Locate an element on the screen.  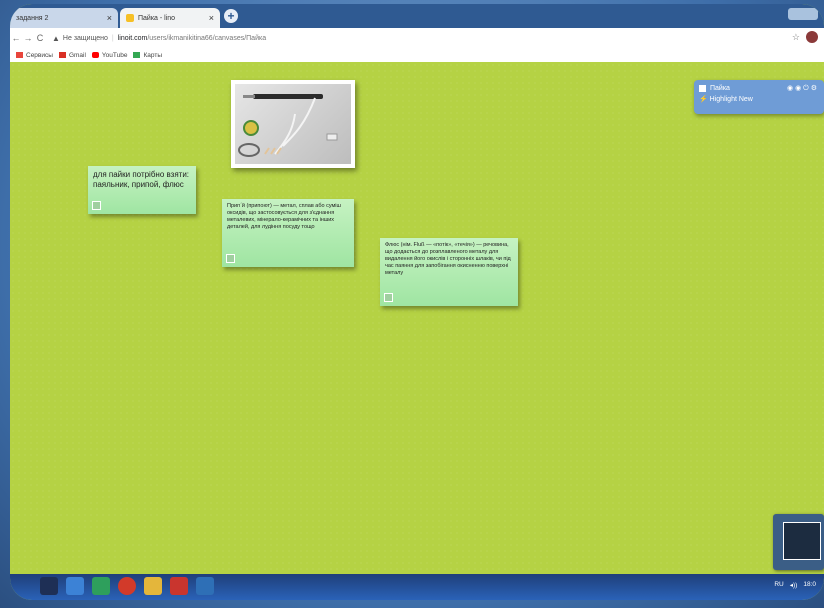
photo-sticker is located at coordinates (293, 124).